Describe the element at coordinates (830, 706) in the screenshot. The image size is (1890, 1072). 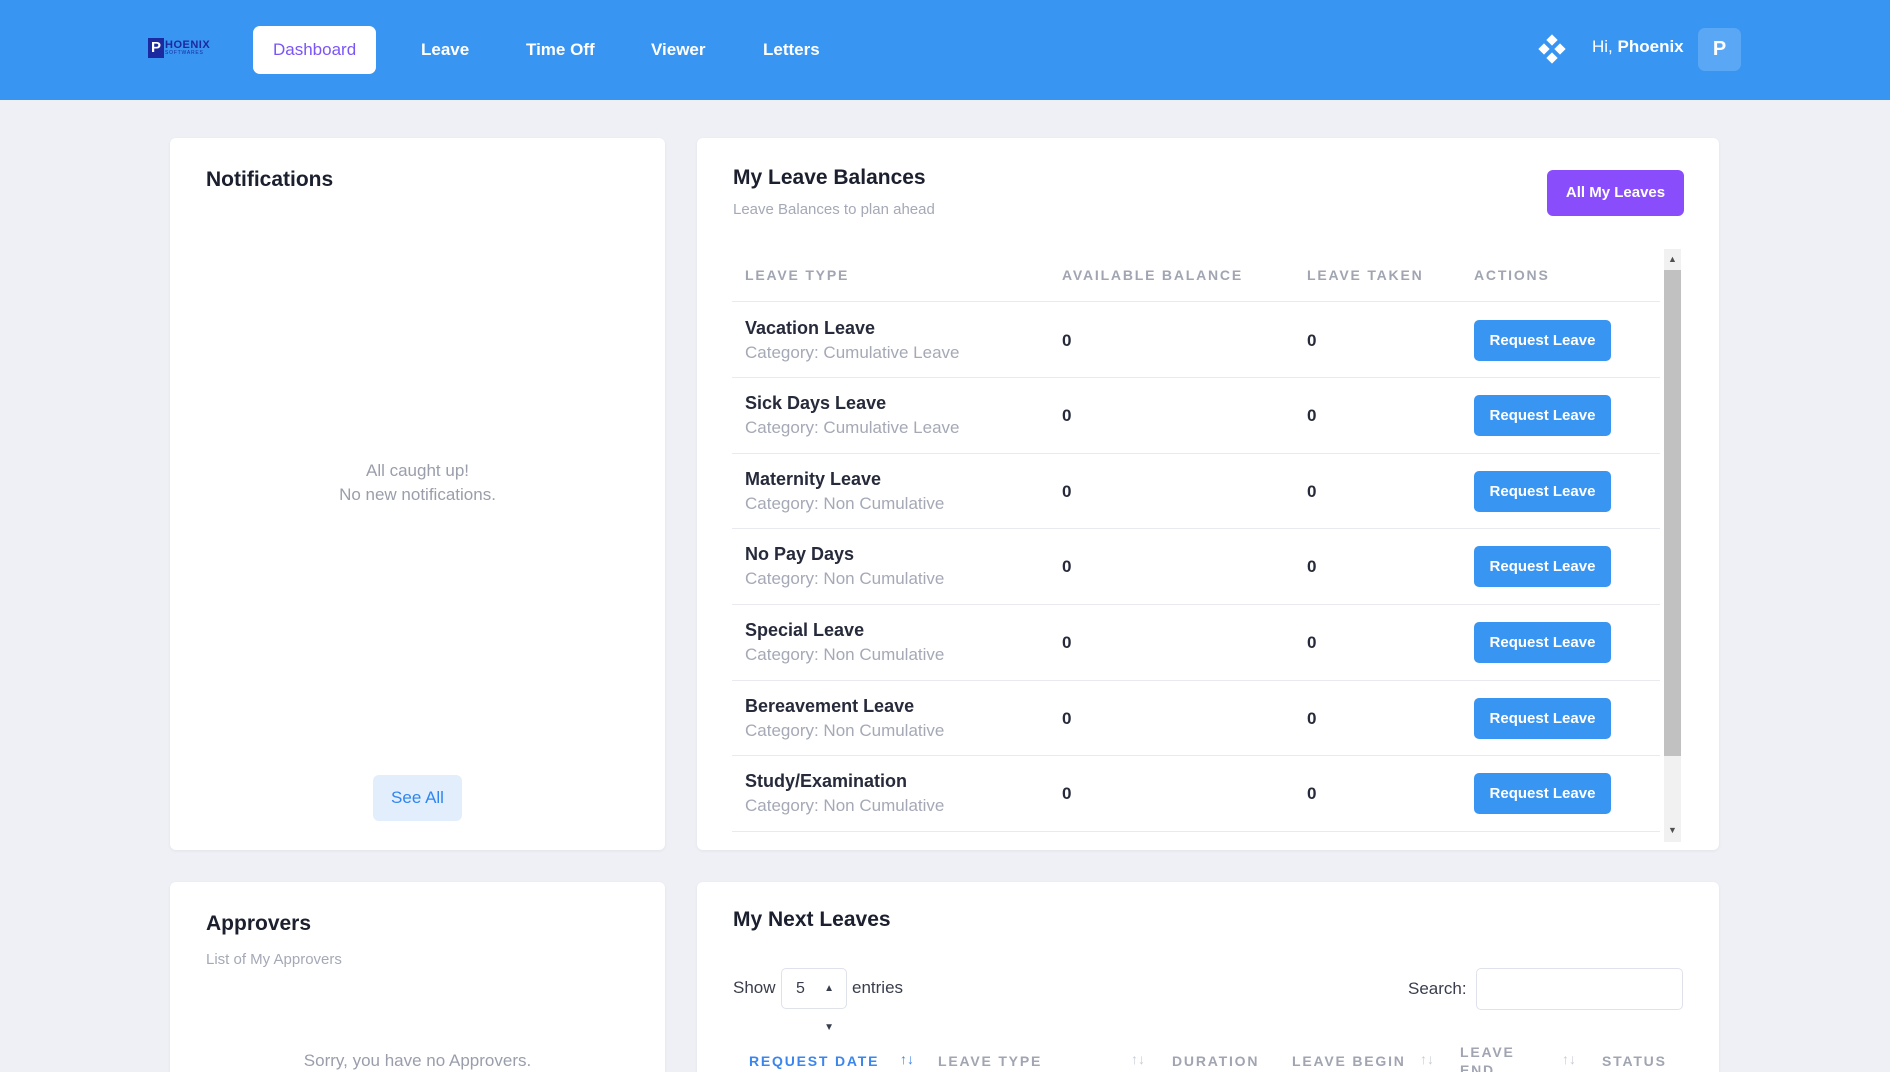
I see `leave-type-name: Bereavement Leave` at that location.